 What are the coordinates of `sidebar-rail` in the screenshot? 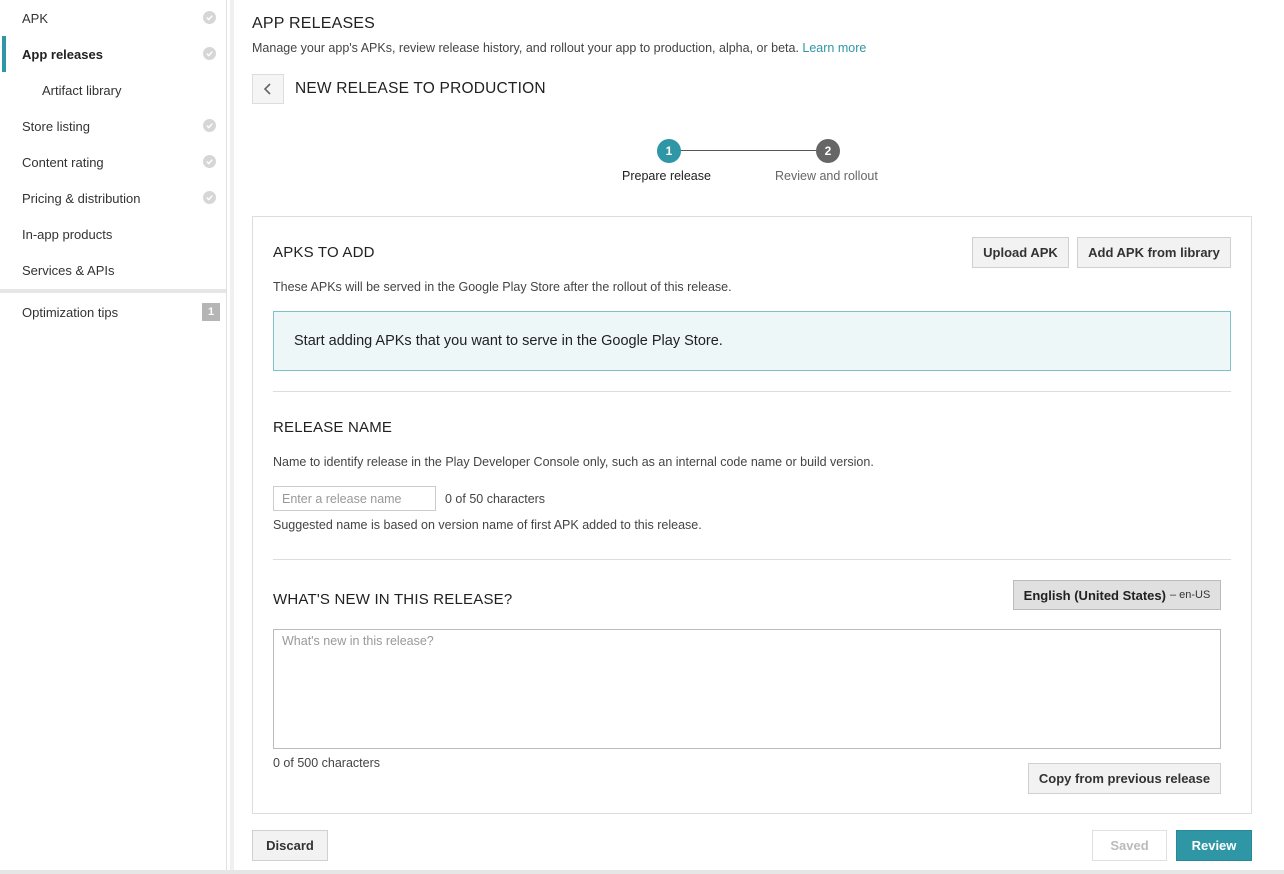 It's located at (232, 435).